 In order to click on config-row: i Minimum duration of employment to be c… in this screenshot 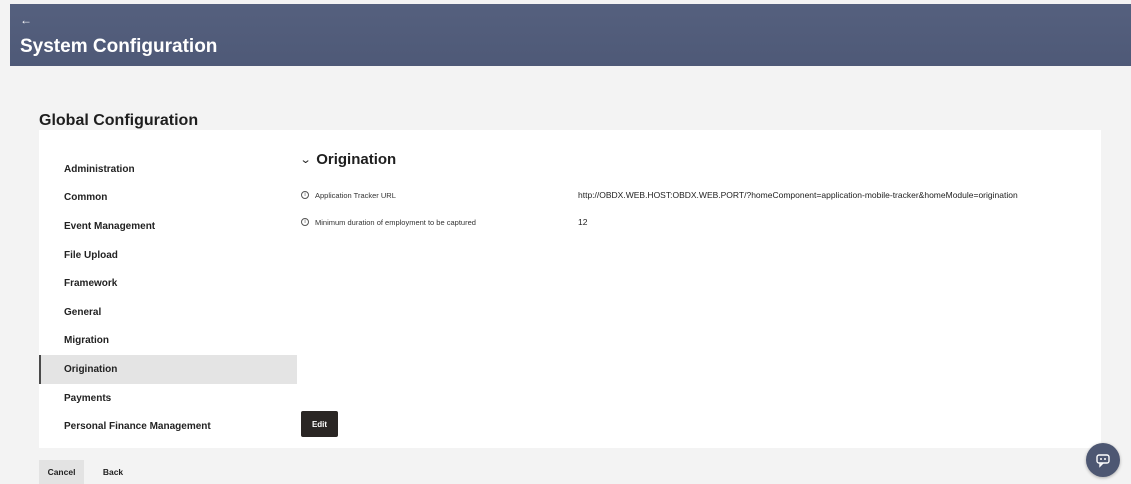, I will do `click(701, 222)`.